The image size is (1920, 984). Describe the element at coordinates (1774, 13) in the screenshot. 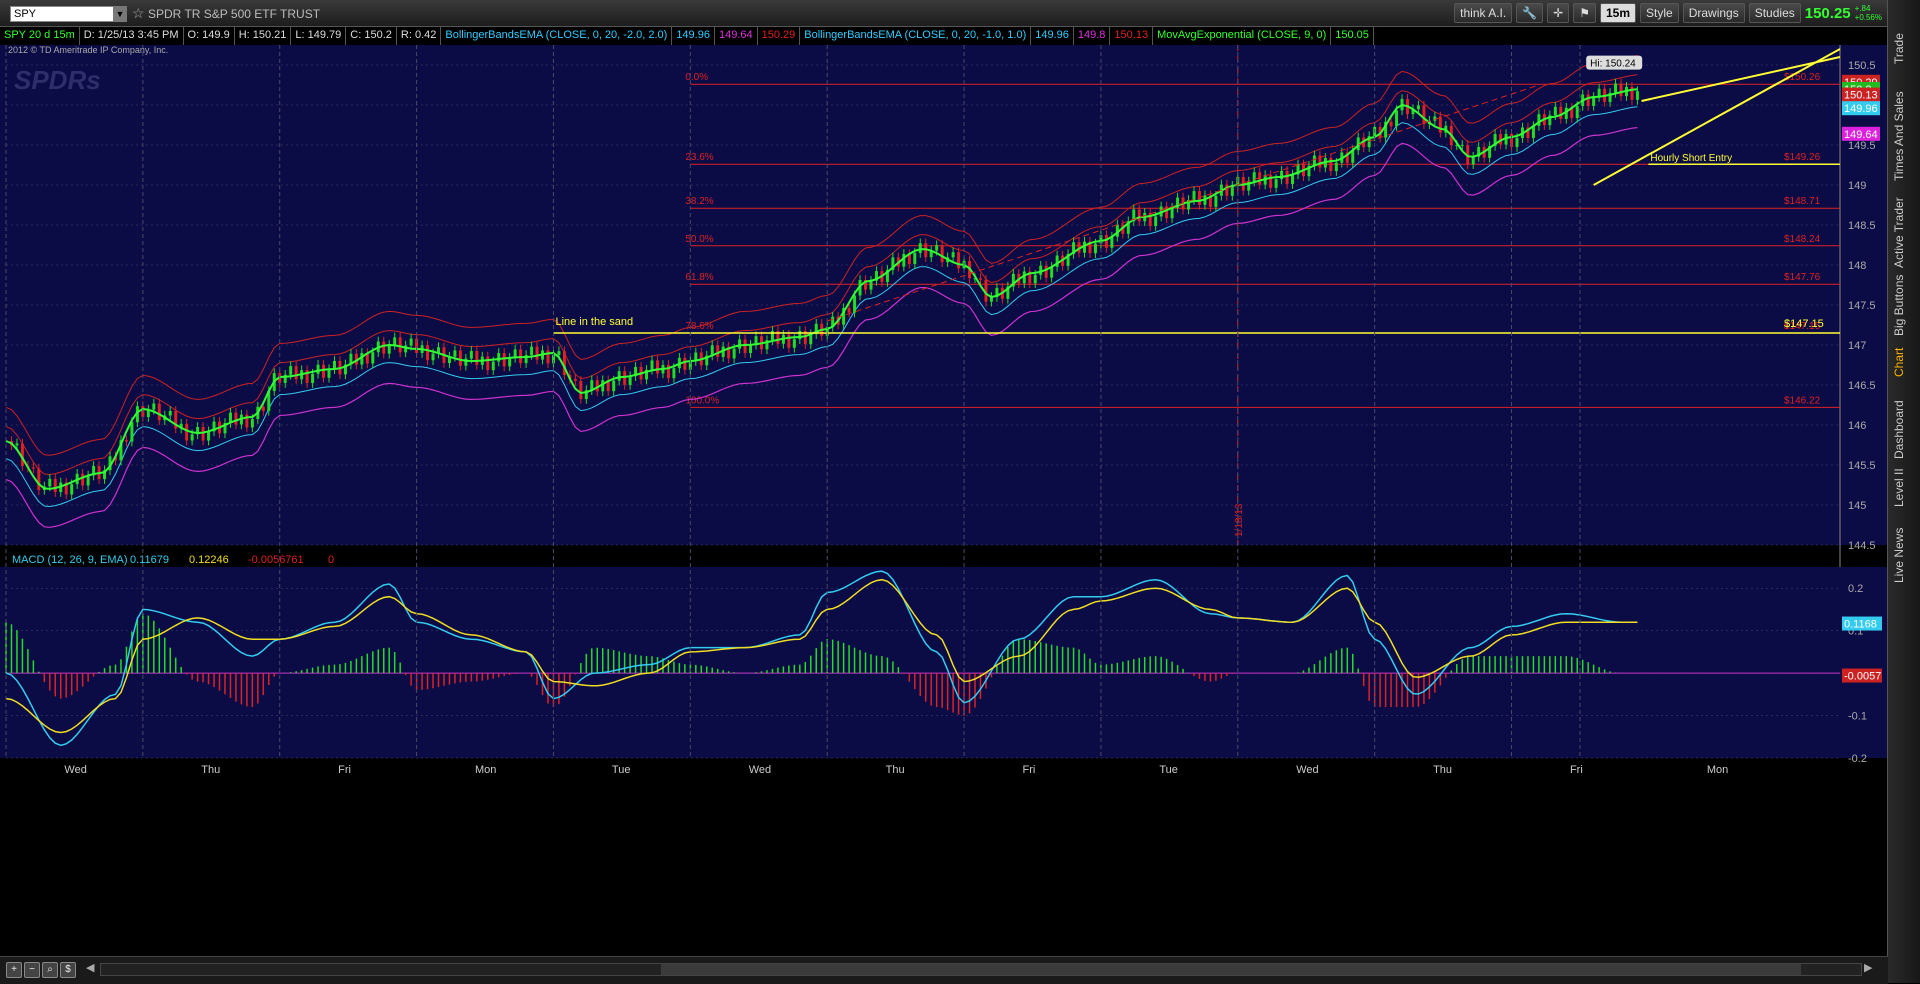

I see `studies-button: Studies` at that location.